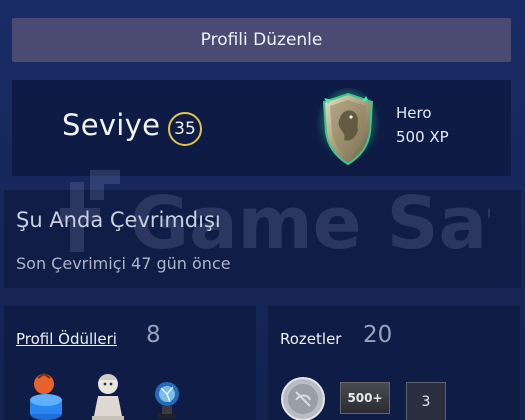 The image size is (525, 420). I want to click on level-label: Seviye, so click(111, 125).